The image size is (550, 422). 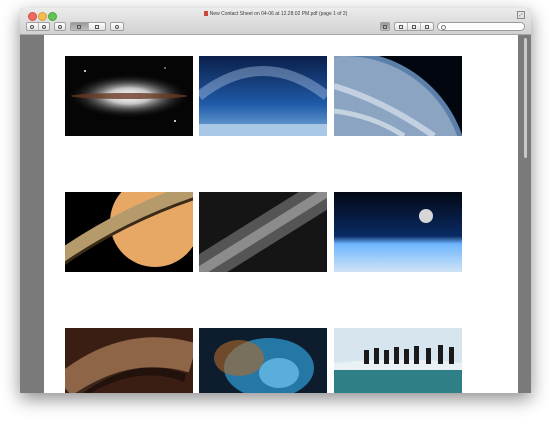 I want to click on page-display-control, so click(x=88, y=26).